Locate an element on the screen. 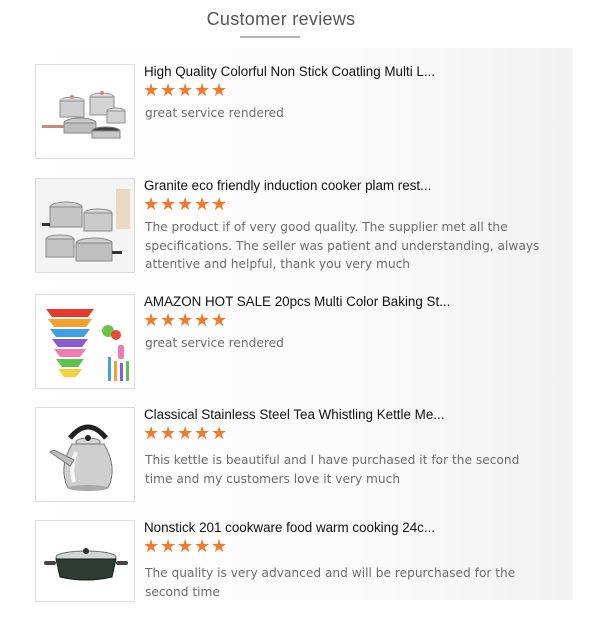 The height and width of the screenshot is (620, 600). mixing-bowls-image is located at coordinates (85, 341).